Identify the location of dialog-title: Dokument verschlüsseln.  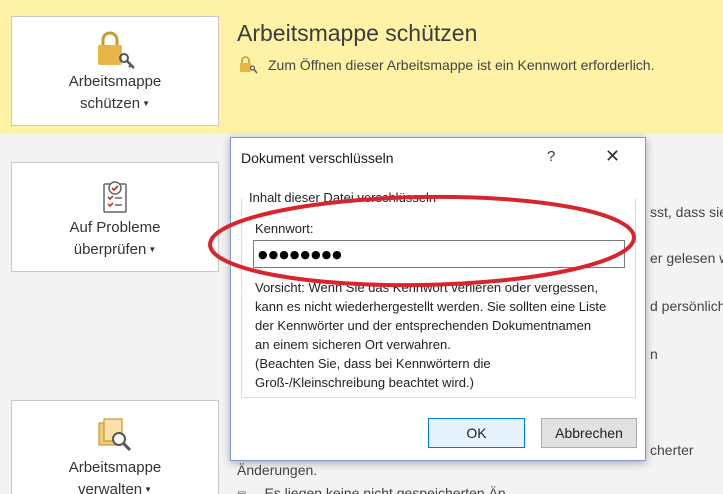
(317, 158).